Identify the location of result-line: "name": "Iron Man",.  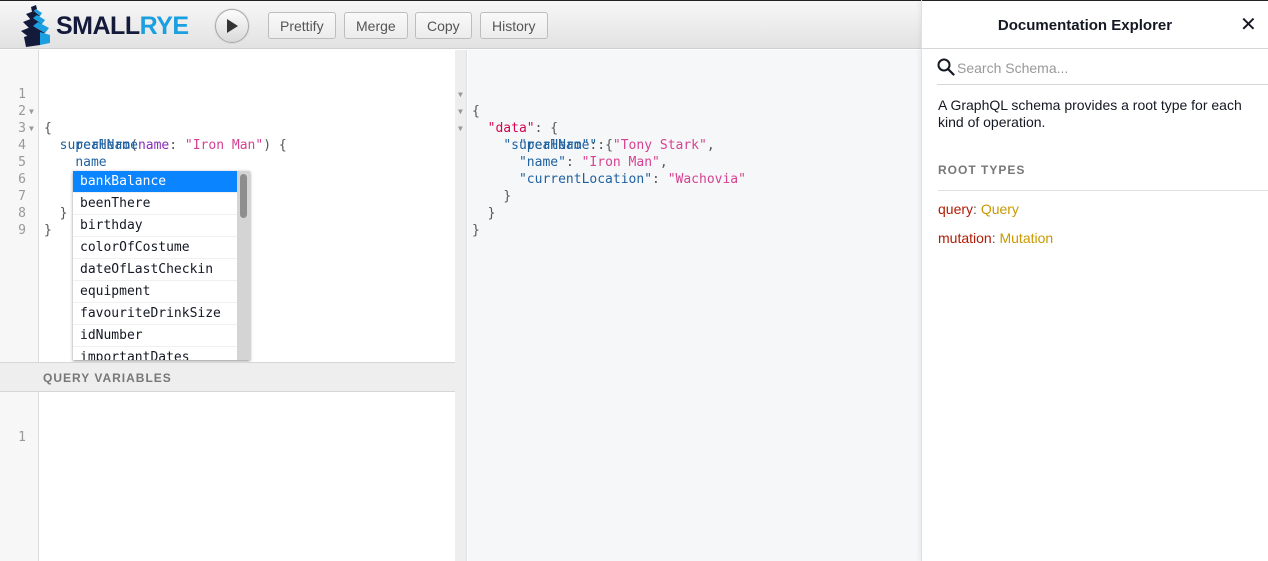
(568, 153).